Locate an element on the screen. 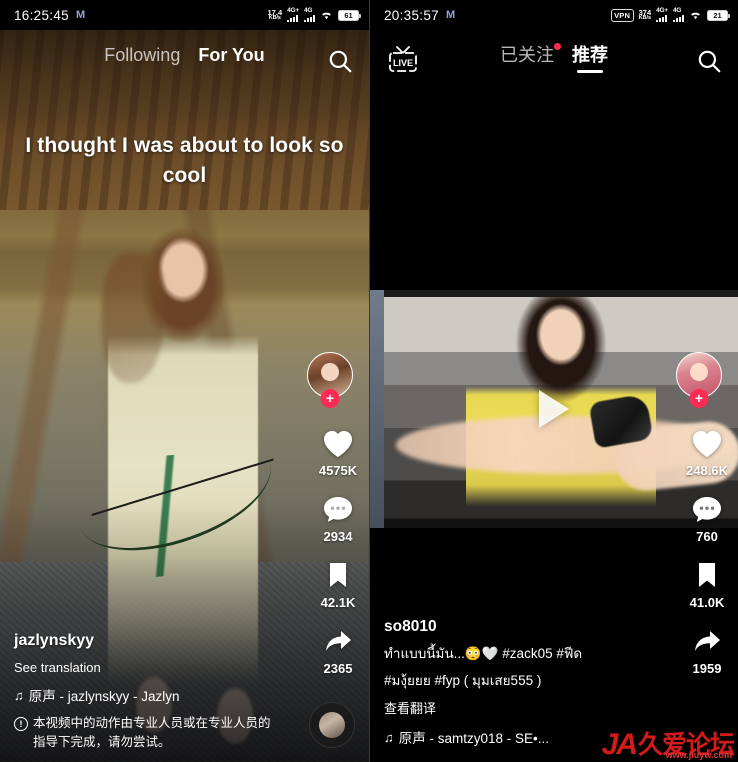 This screenshot has height=762, width=738. top-navigation: LIVE 已关注 推荐 is located at coordinates (554, 61).